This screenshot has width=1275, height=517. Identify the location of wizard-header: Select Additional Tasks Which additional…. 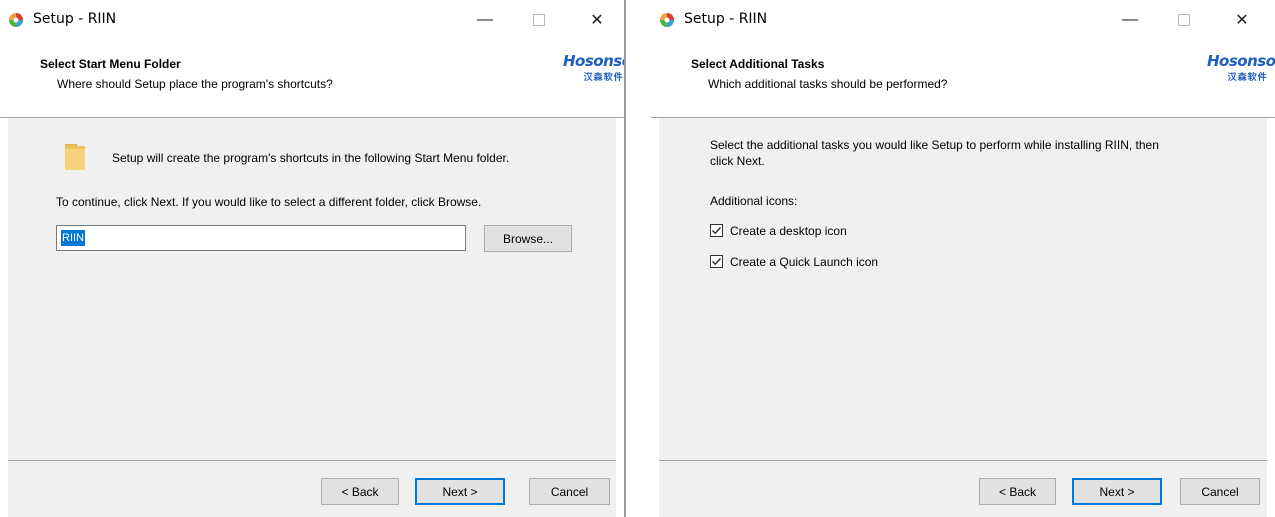
(963, 79).